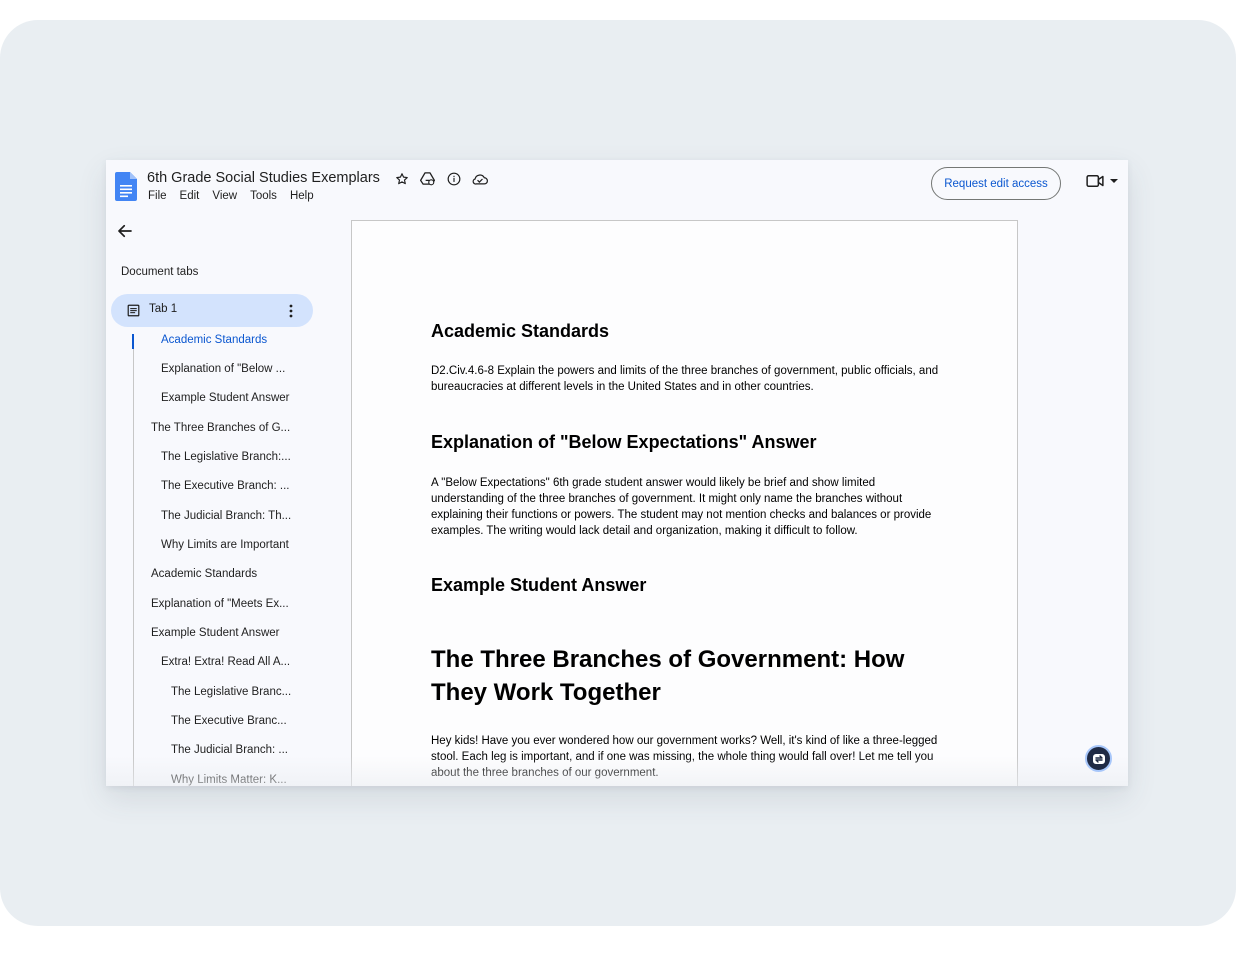 The image size is (1236, 966). I want to click on menu-file: File, so click(157, 196).